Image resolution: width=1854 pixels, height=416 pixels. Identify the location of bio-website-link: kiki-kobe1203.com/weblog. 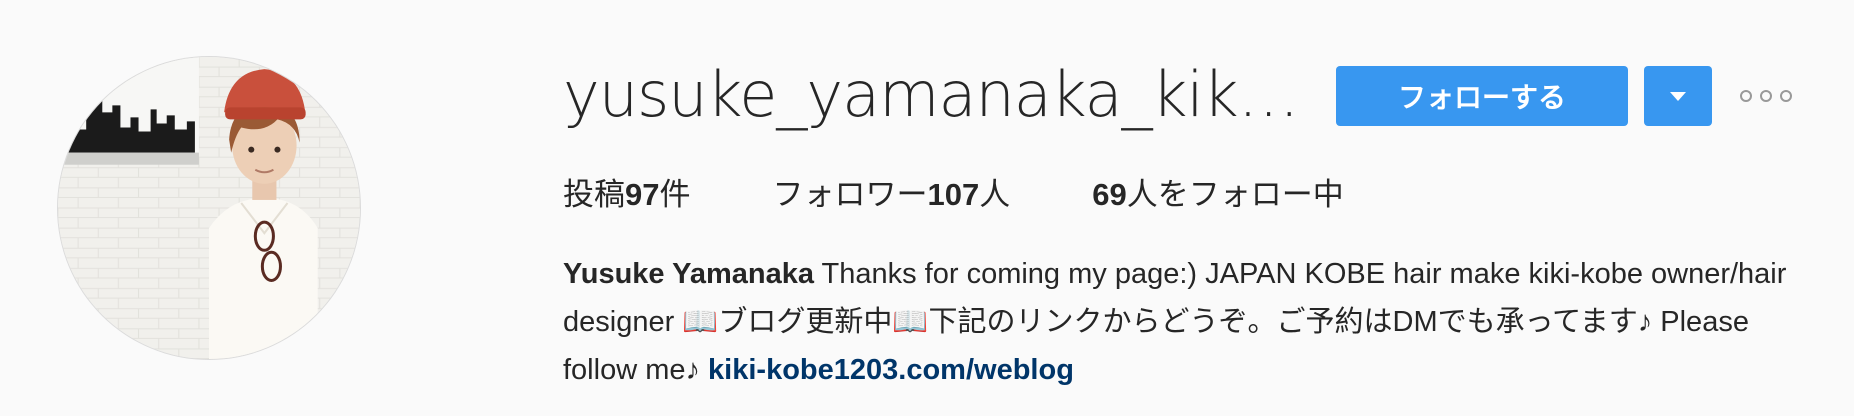
(891, 370).